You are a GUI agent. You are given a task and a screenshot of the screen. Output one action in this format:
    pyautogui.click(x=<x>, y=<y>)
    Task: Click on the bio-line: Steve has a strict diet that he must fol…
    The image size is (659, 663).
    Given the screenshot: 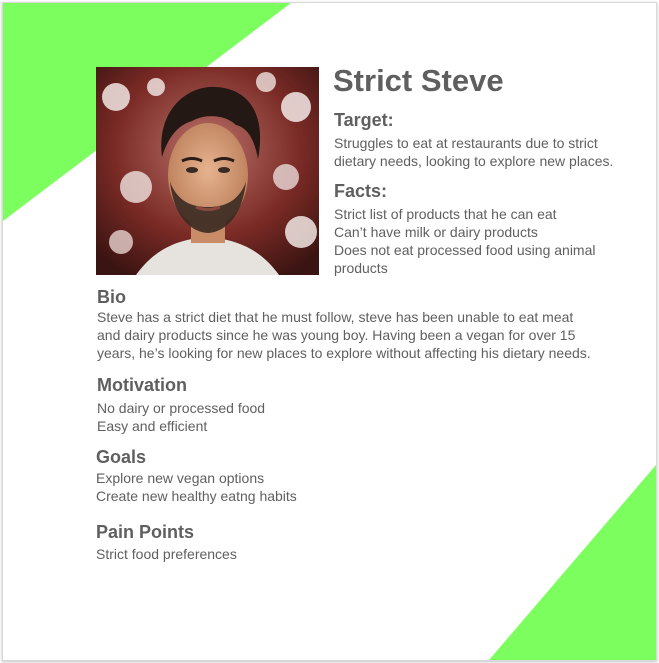 What is the action you would take?
    pyautogui.click(x=335, y=317)
    